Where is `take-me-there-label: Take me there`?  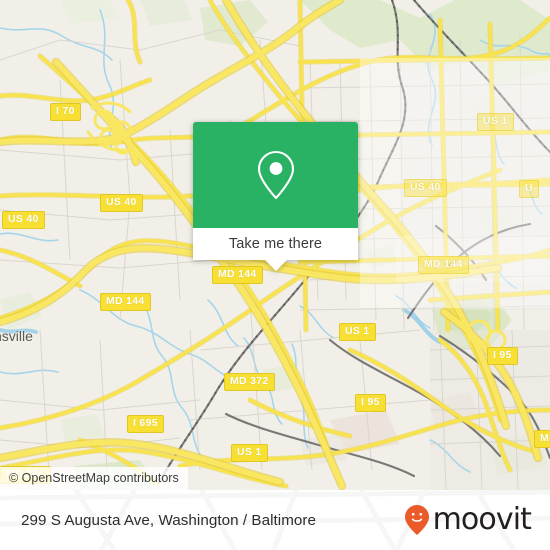
take-me-there-label: Take me there is located at coordinates (275, 244).